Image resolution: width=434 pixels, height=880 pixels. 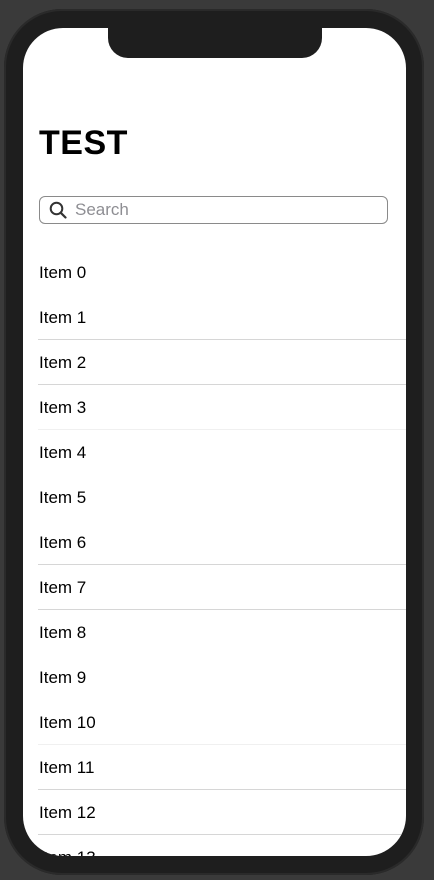 What do you see at coordinates (214, 632) in the screenshot?
I see `list-item: Item 8` at bounding box center [214, 632].